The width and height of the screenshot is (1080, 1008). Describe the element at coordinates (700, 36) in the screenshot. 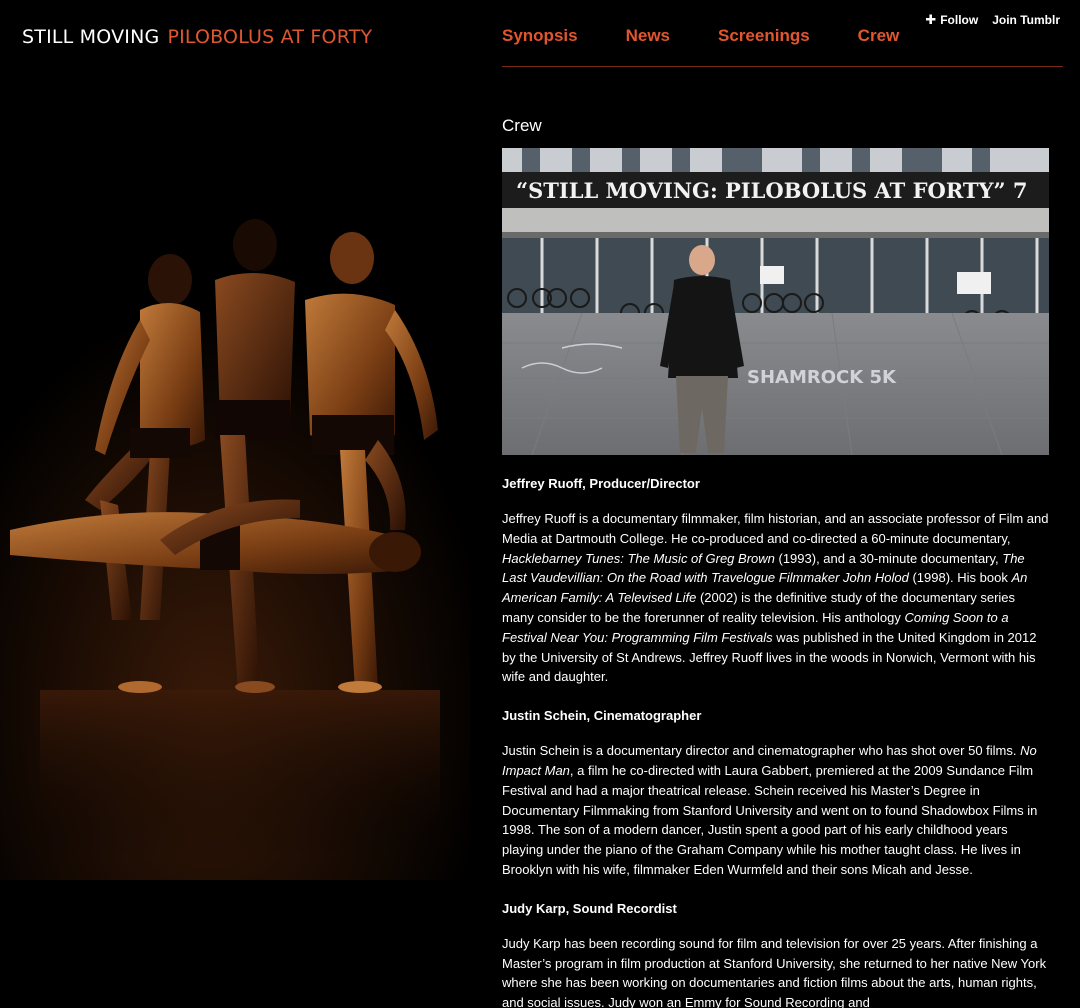

I see `main-nav: Synopsis News Screenings Crew` at that location.